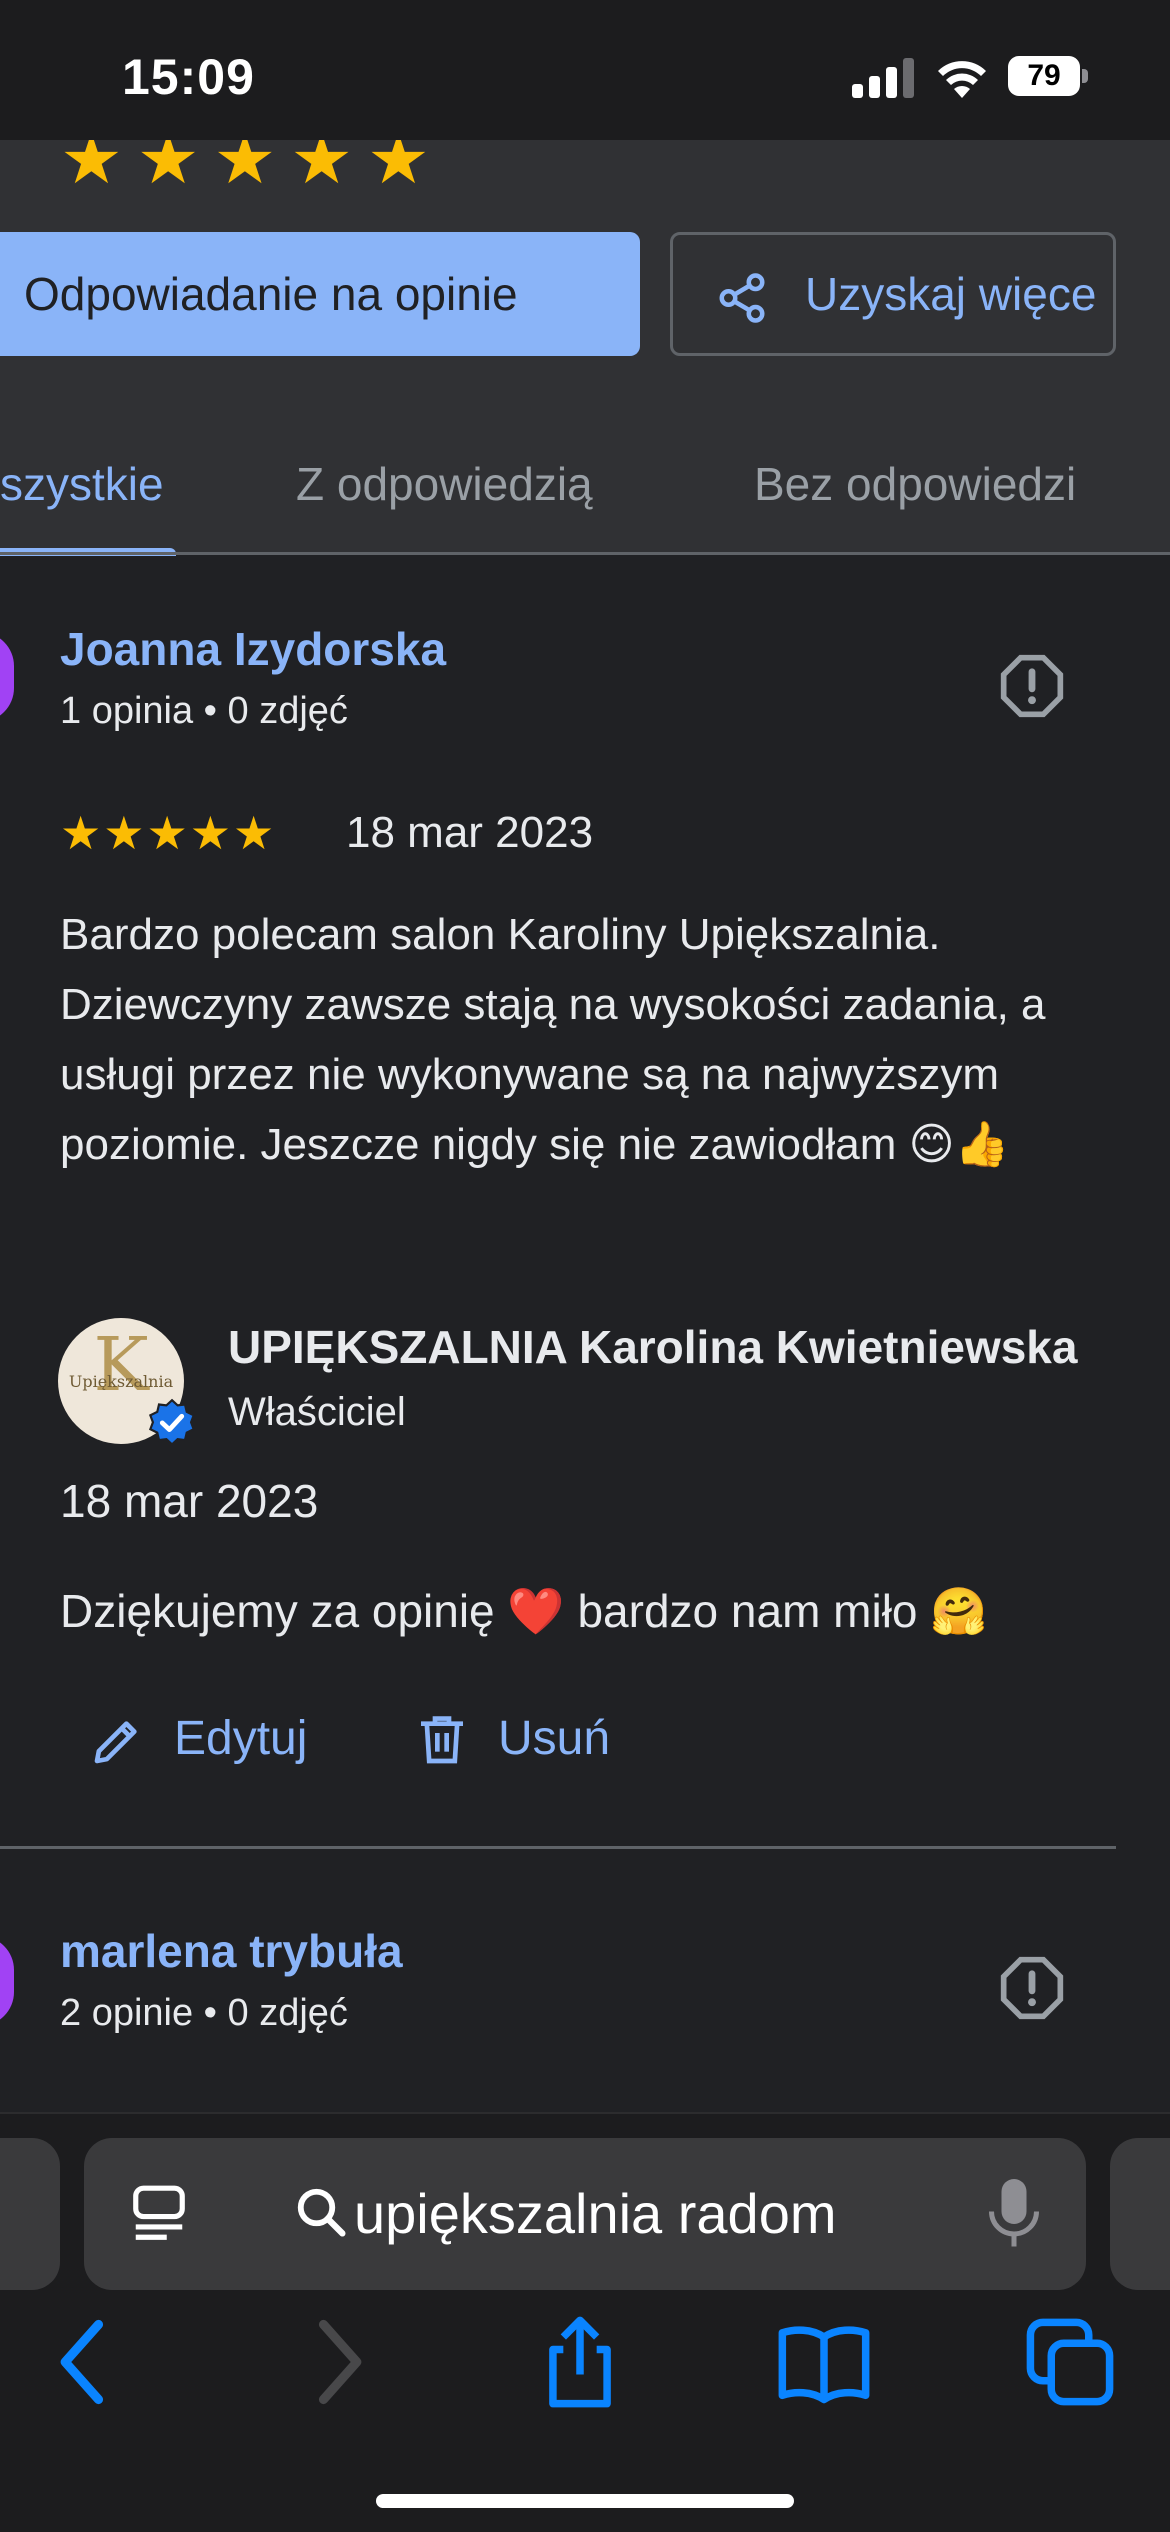 The width and height of the screenshot is (1170, 2532). Describe the element at coordinates (1044, 76) in the screenshot. I see `battery-level: 79` at that location.